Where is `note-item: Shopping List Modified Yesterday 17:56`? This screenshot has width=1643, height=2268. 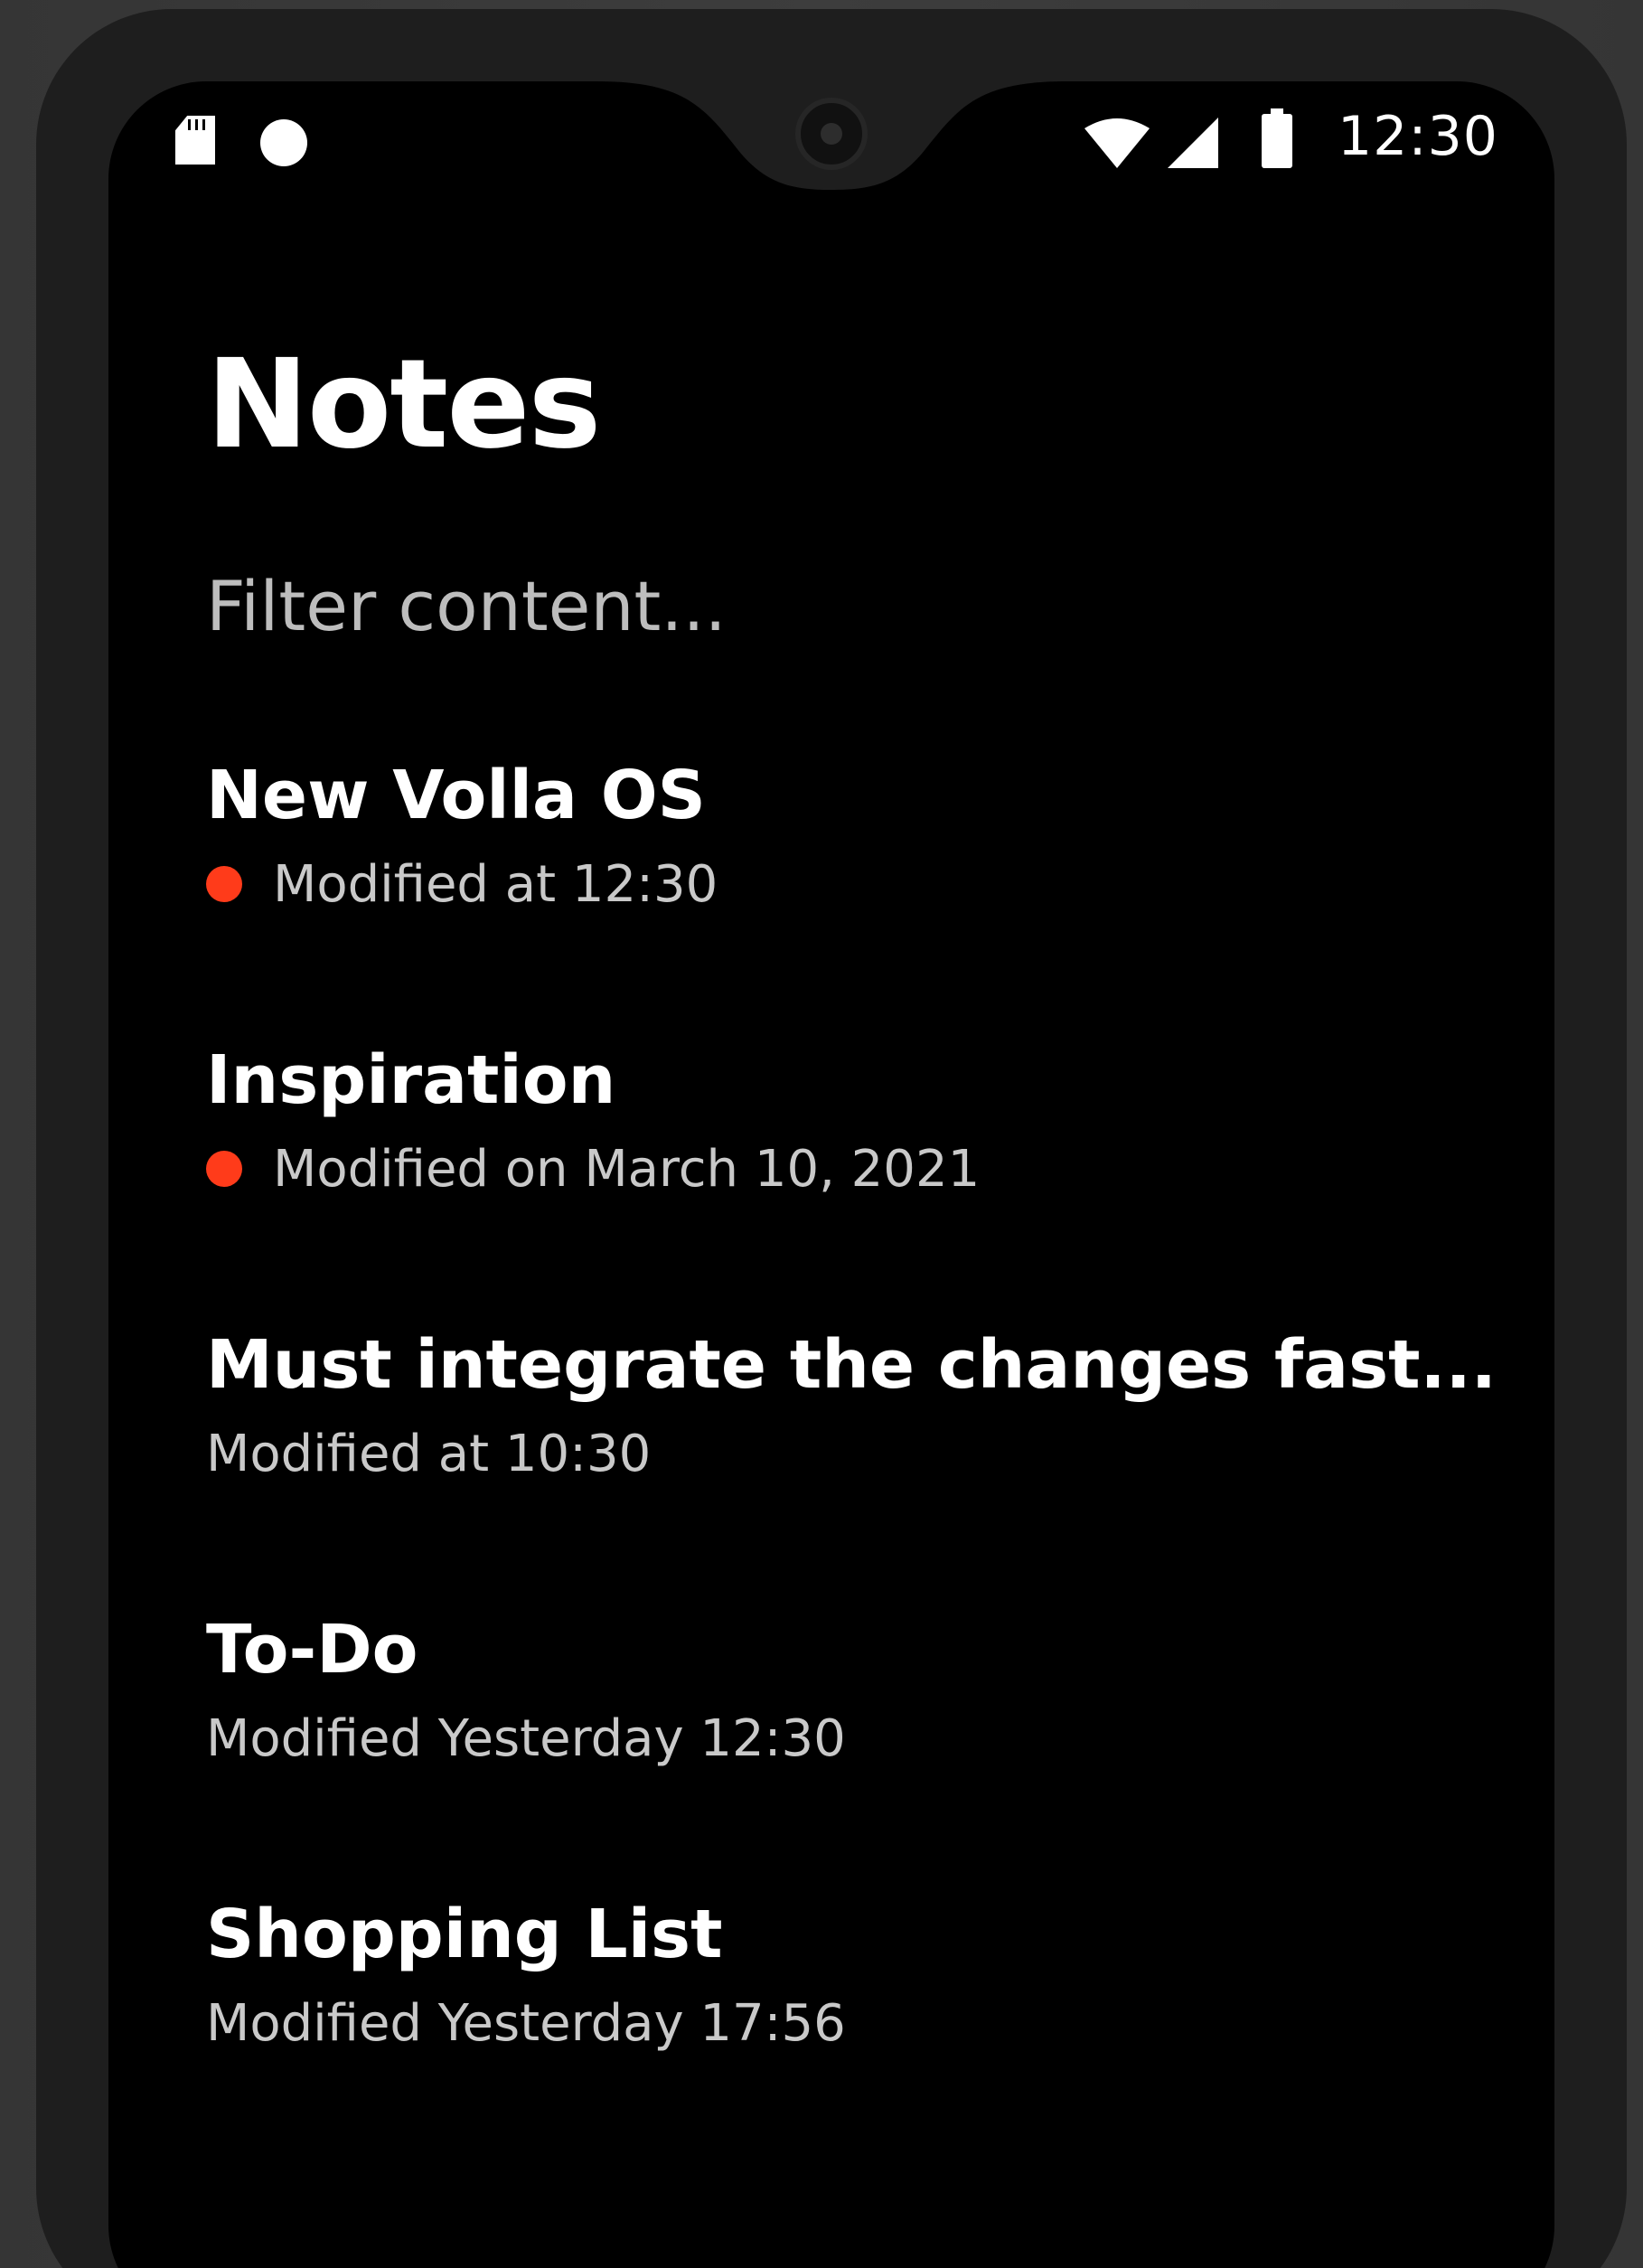
note-item: Shopping List Modified Yesterday 17:56 is located at coordinates (866, 2032).